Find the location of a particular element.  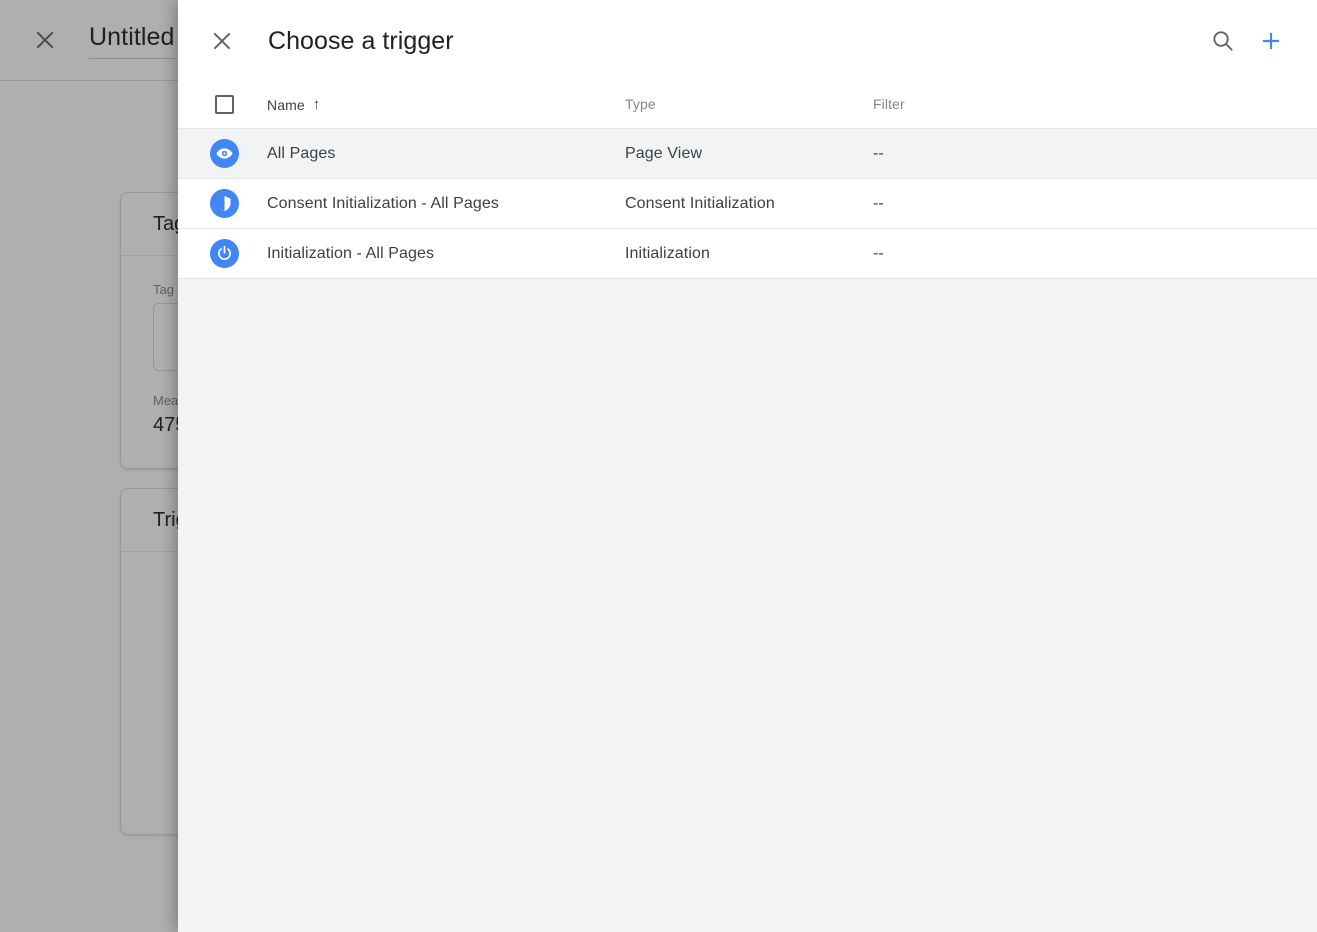

plus-icon is located at coordinates (1271, 41).